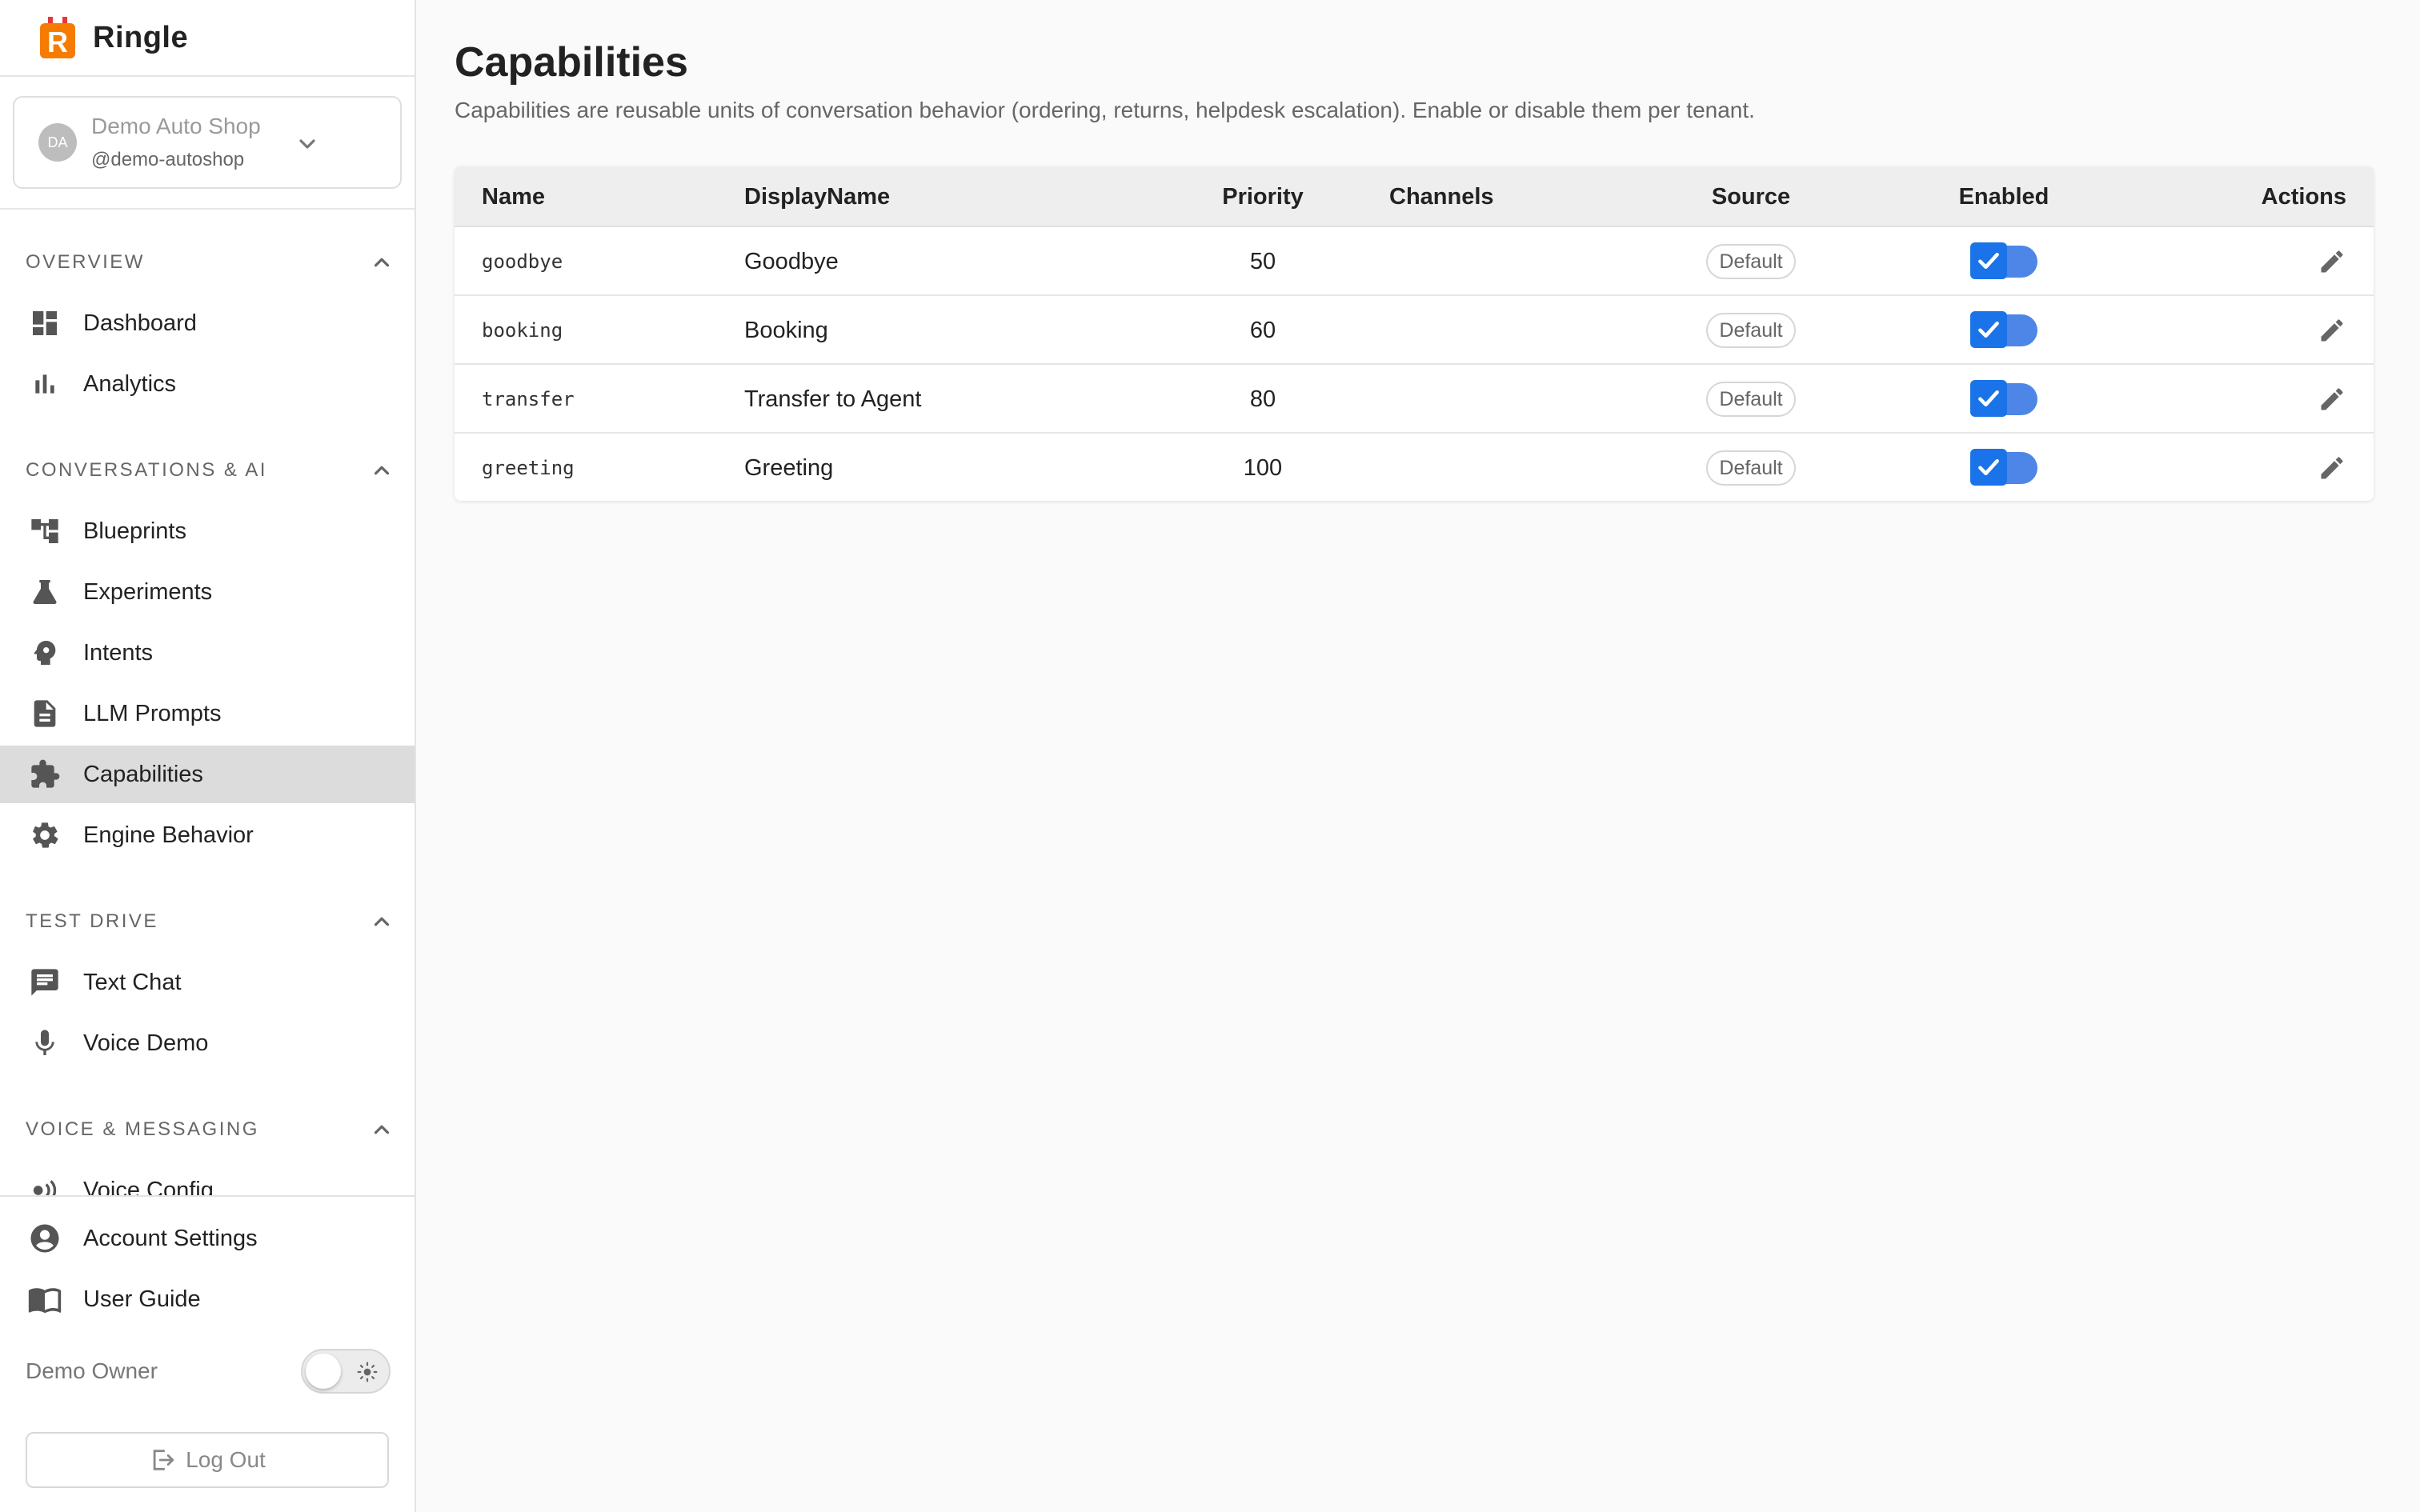 This screenshot has width=2420, height=1512. Describe the element at coordinates (92, 921) in the screenshot. I see `section-title: TEST DRIVE` at that location.